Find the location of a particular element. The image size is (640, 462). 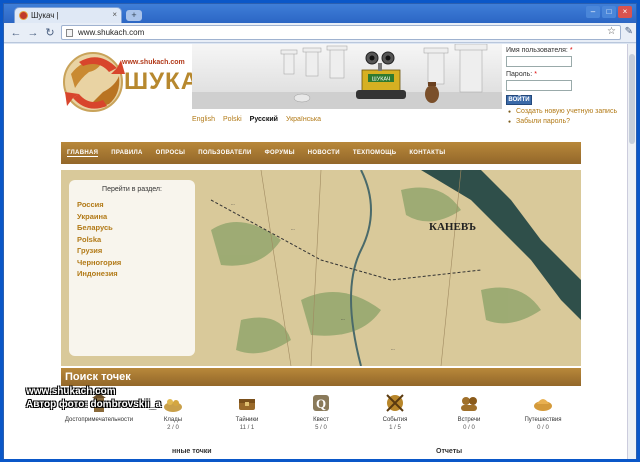

page-icon is located at coordinates (69, 33).